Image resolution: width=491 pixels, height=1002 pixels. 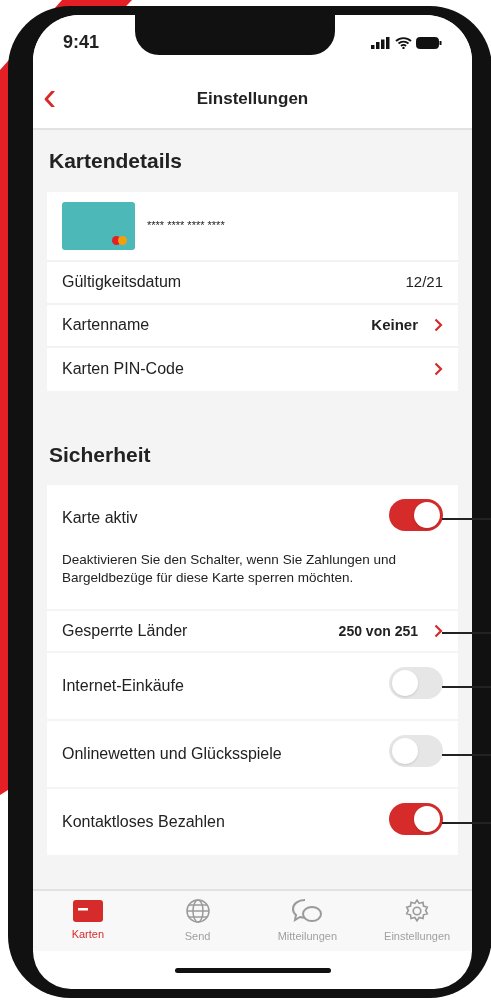 What do you see at coordinates (125, 631) in the screenshot?
I see `setting-label: Gesperrte Länder` at bounding box center [125, 631].